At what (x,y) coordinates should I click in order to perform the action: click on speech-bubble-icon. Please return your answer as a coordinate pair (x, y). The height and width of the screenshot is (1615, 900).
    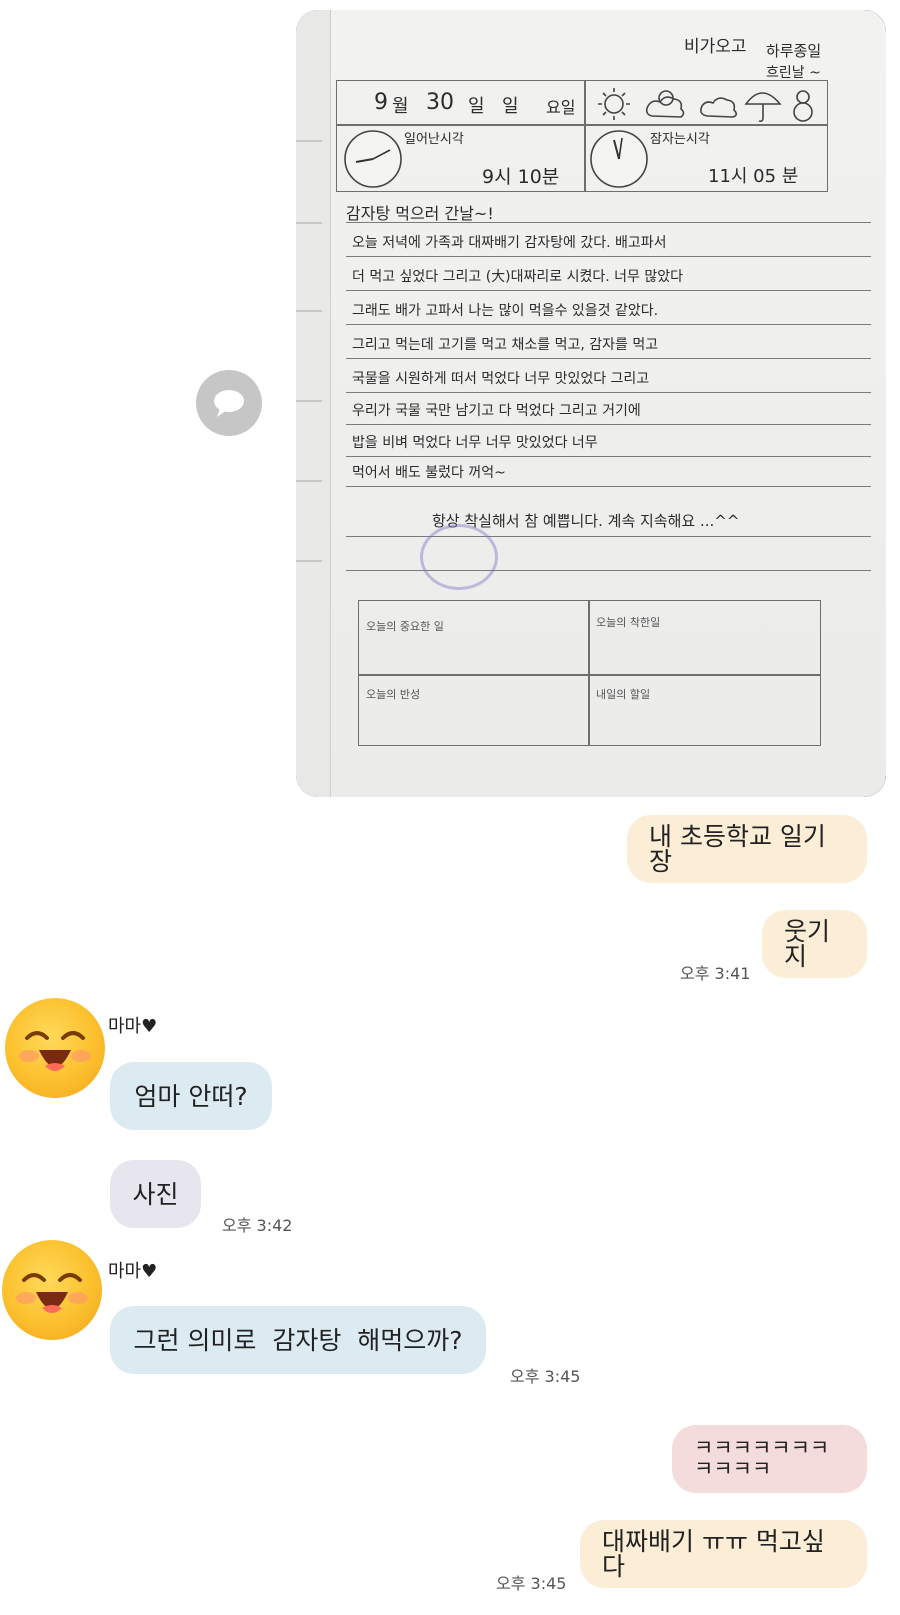
    Looking at the image, I should click on (229, 403).